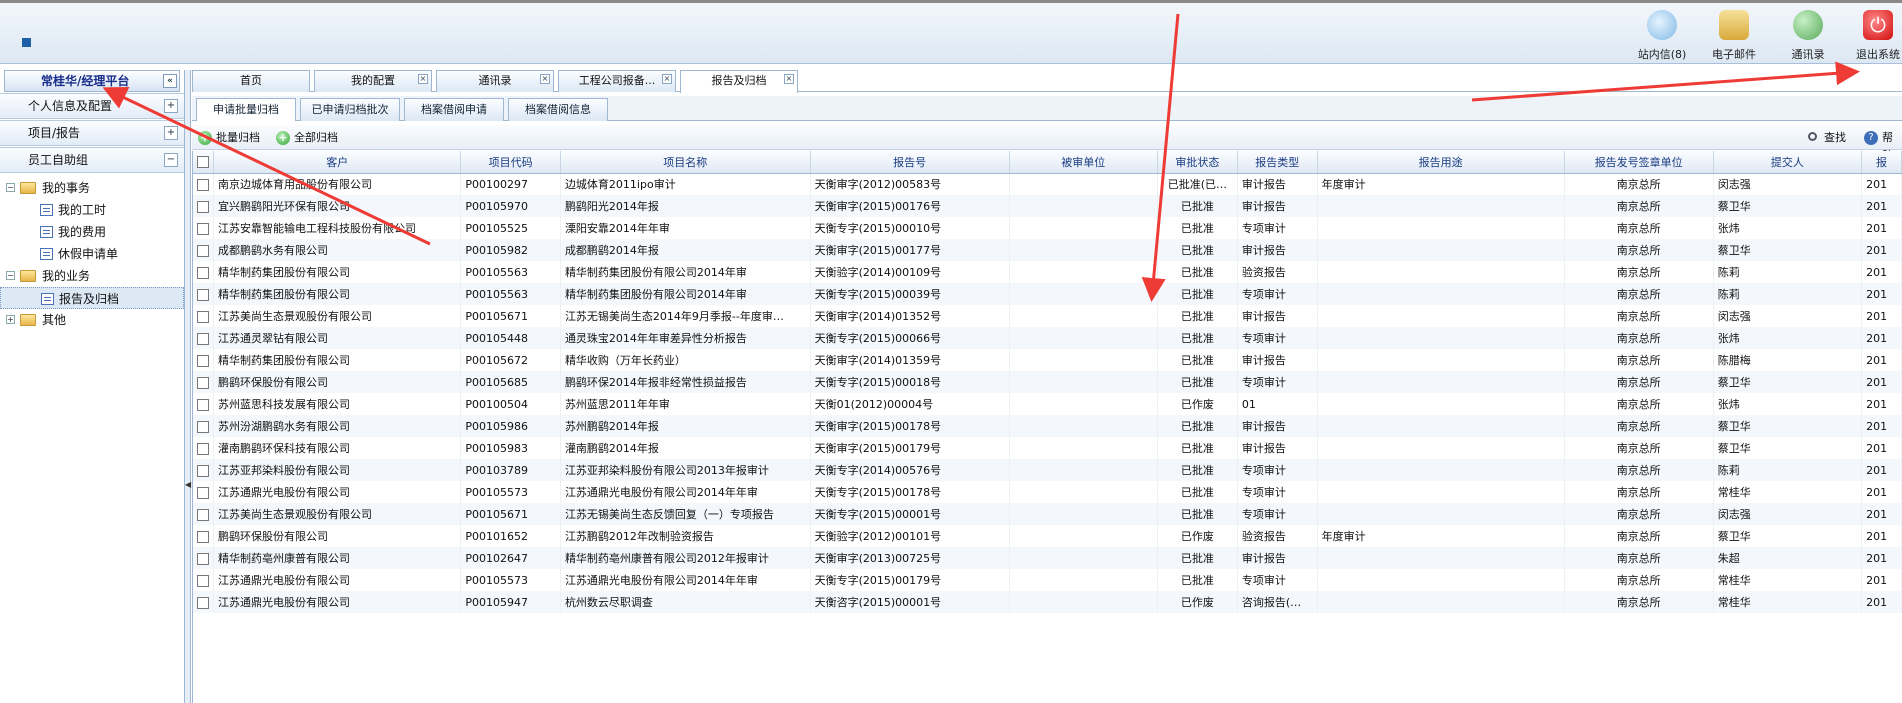 The image size is (1902, 703). What do you see at coordinates (617, 81) in the screenshot?
I see `tab-engineering-report: 工程公司报备... ×` at bounding box center [617, 81].